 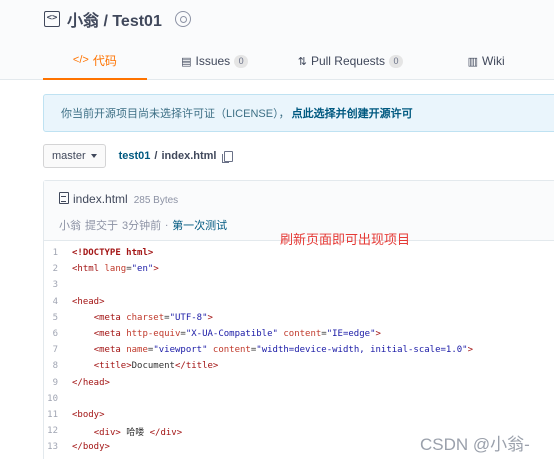 I want to click on line-number: 2, so click(x=58, y=269).